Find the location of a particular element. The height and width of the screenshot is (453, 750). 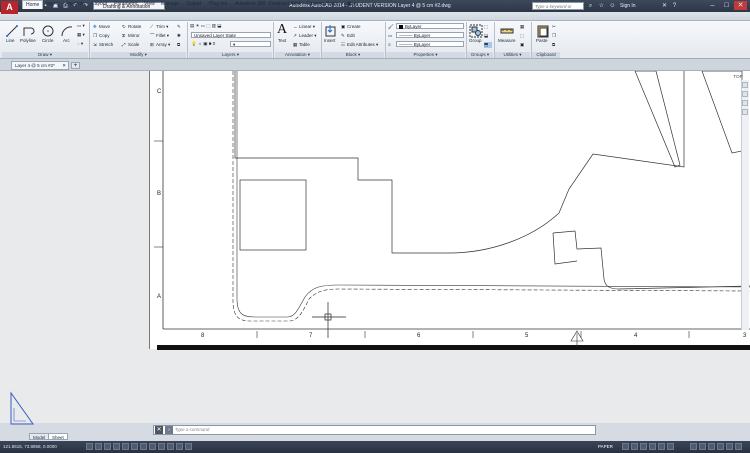

scale-button: ⤢ Scale is located at coordinates (130, 45).